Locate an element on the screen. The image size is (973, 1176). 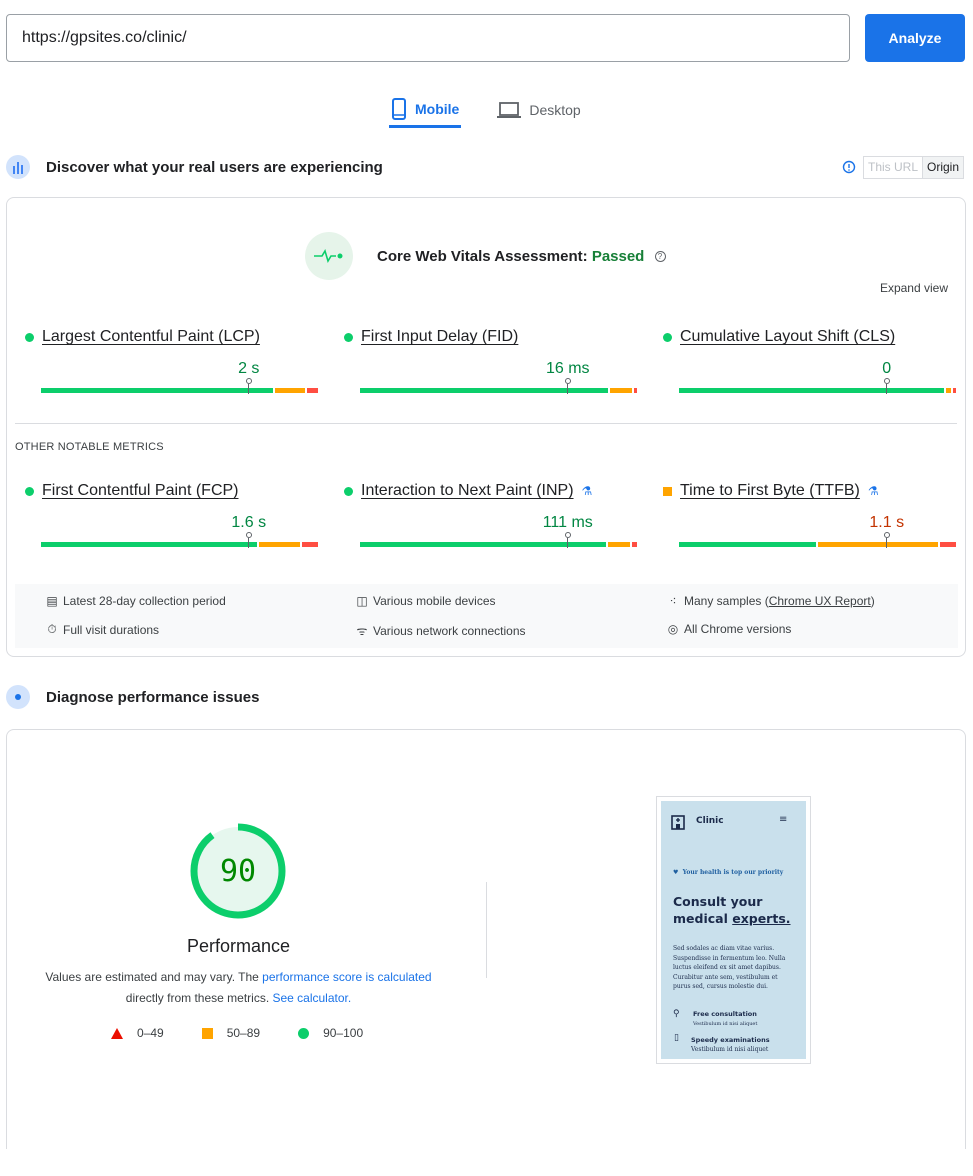
tab-label: Mobile is located at coordinates (437, 108).